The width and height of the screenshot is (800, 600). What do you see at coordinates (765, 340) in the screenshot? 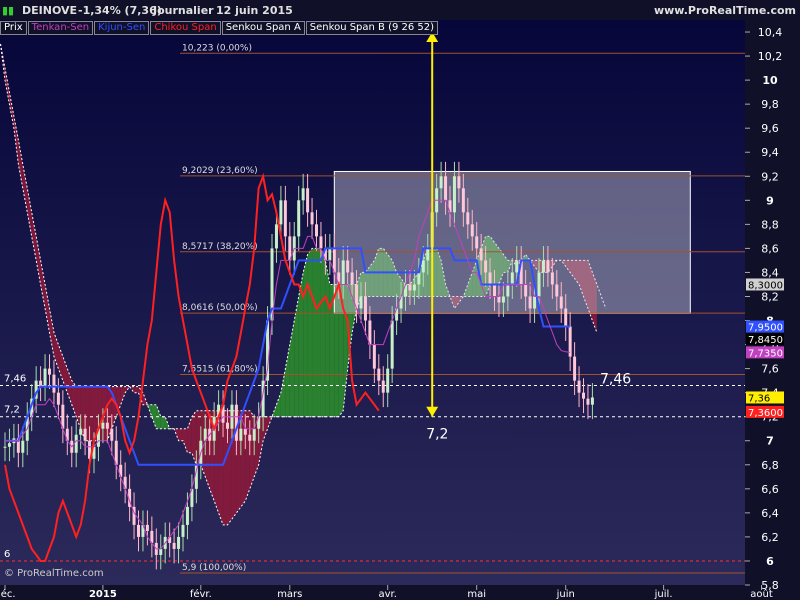
I see `price-tag-label: 7,8450` at bounding box center [765, 340].